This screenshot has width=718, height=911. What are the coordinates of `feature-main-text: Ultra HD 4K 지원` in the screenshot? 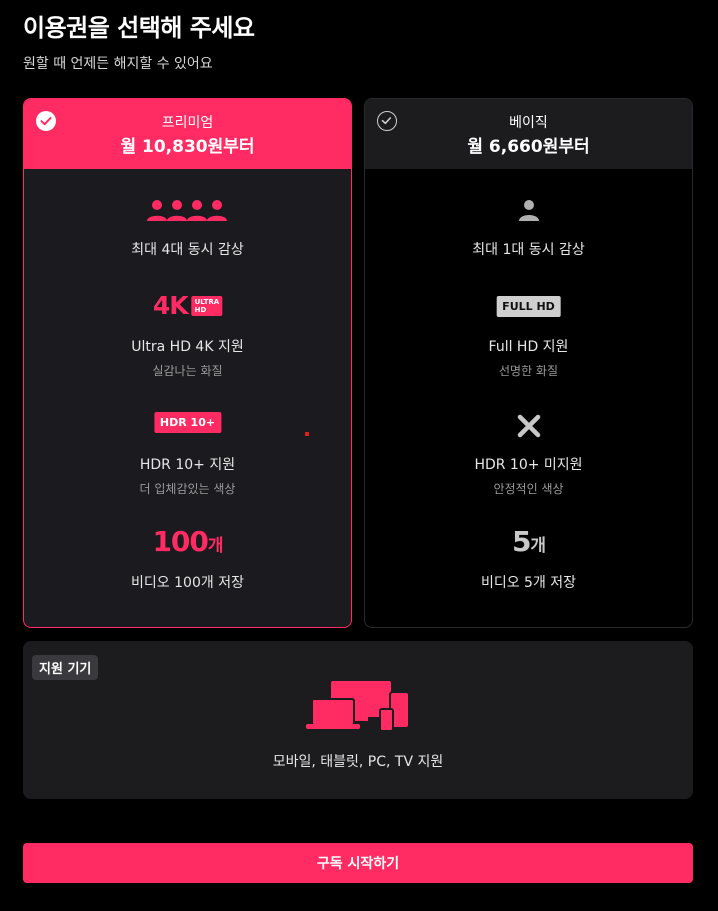 It's located at (187, 347).